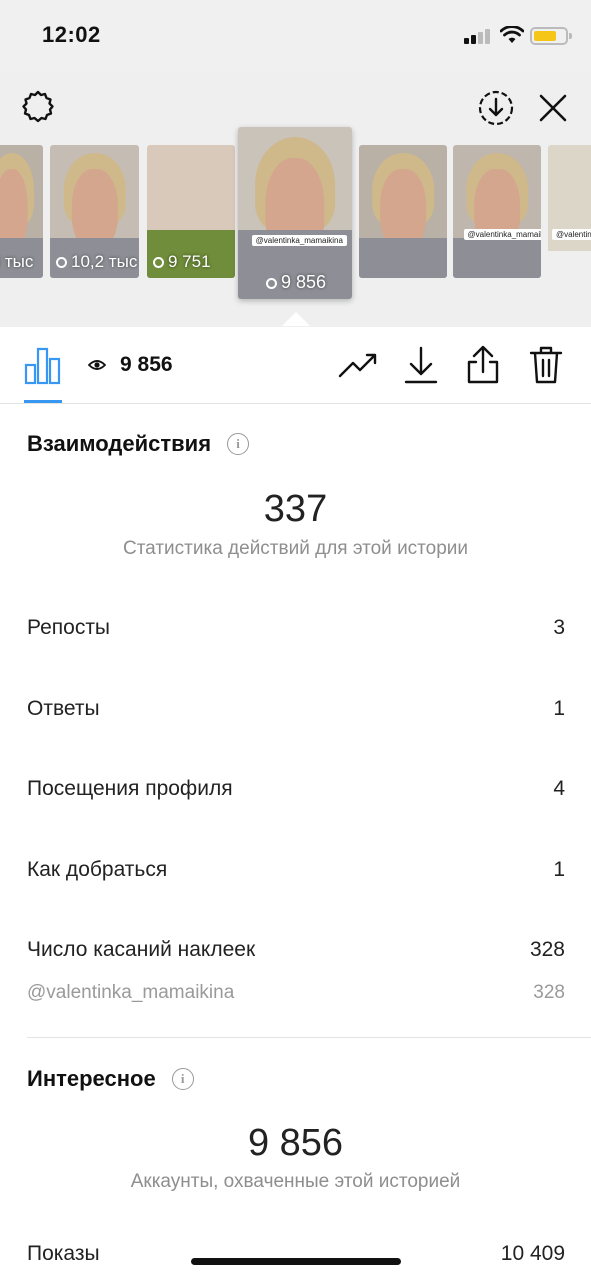 This screenshot has width=591, height=1280. I want to click on insights-tab, so click(43, 365).